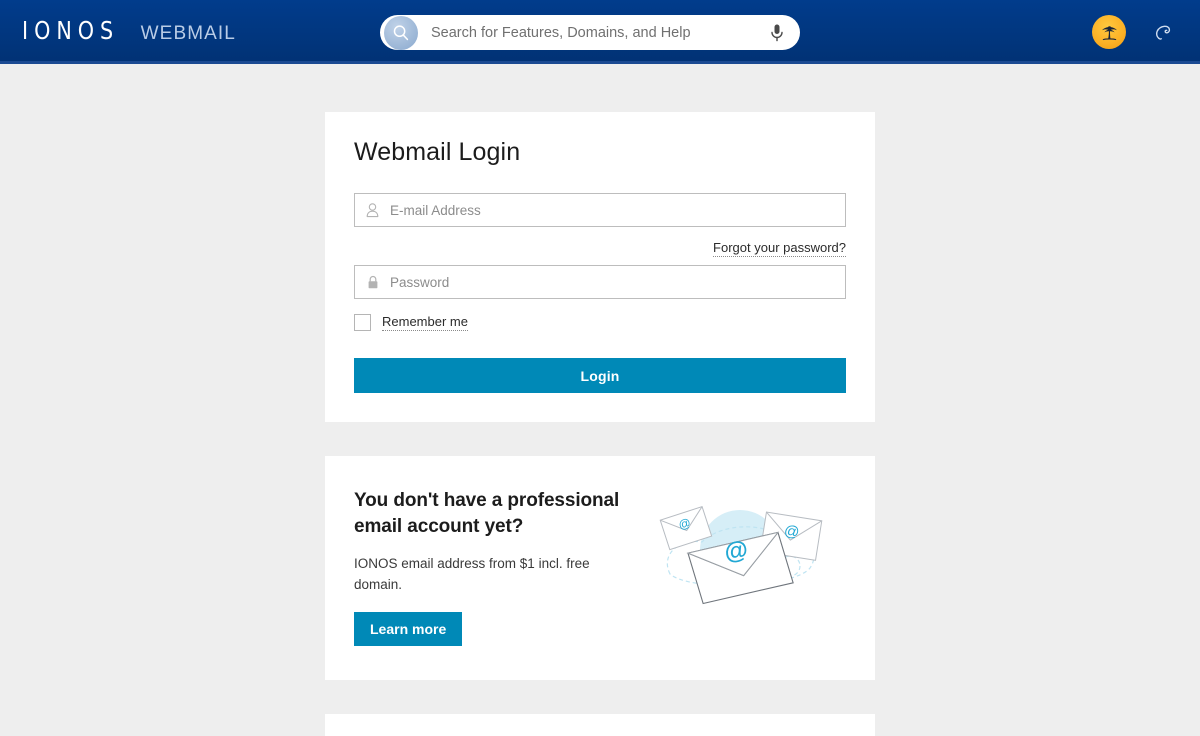 Image resolution: width=1200 pixels, height=736 pixels. What do you see at coordinates (129, 30) in the screenshot?
I see `brand-logo-group: IONOS WEBMAIL` at bounding box center [129, 30].